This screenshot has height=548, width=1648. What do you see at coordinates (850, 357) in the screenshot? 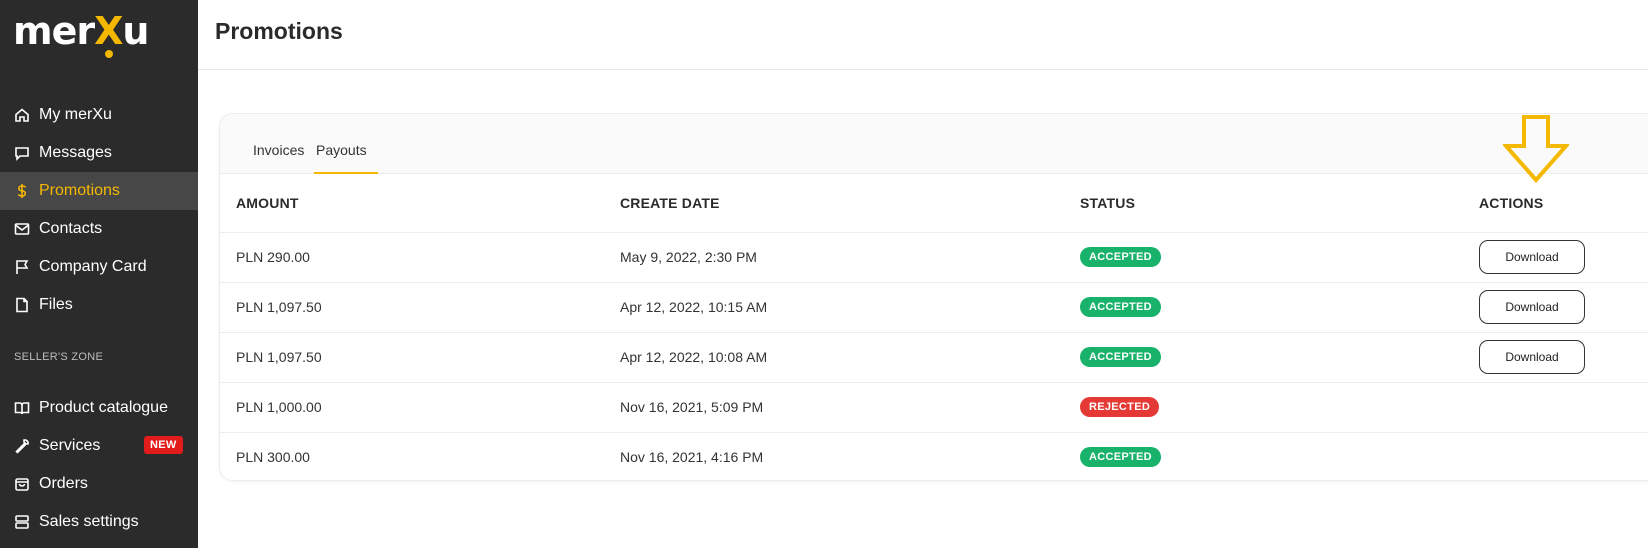
I see `date-cell: Apr 12, 2022, 10:08 AM` at bounding box center [850, 357].